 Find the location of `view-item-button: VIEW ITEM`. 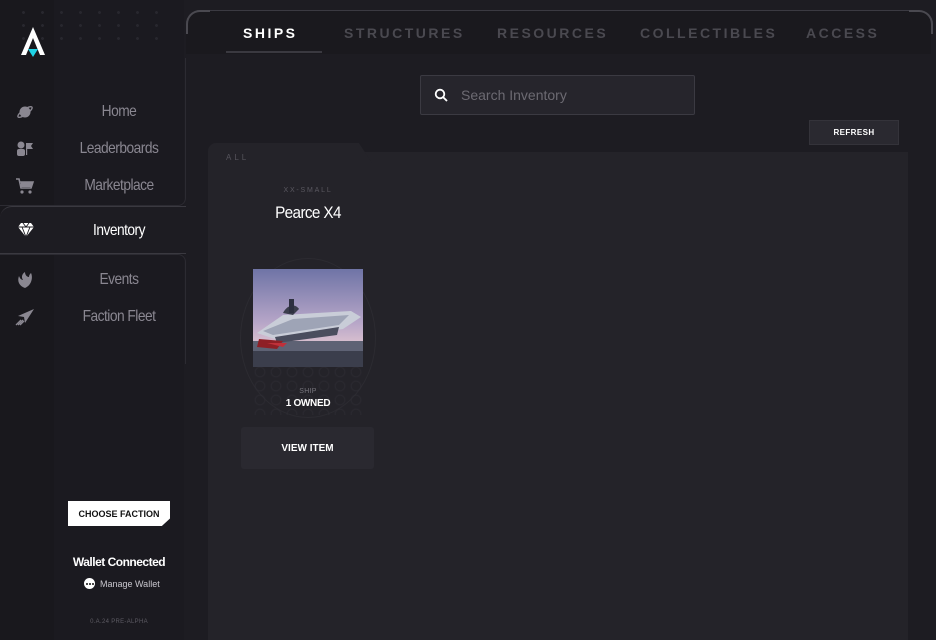

view-item-button: VIEW ITEM is located at coordinates (307, 448).